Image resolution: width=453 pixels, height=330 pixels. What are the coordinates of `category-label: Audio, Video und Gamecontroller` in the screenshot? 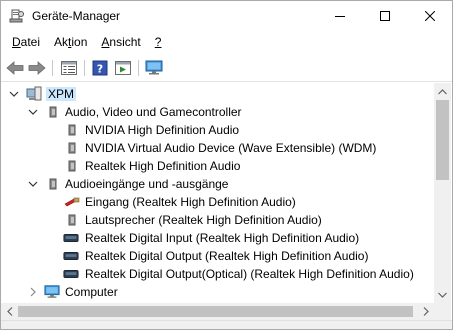 It's located at (153, 112).